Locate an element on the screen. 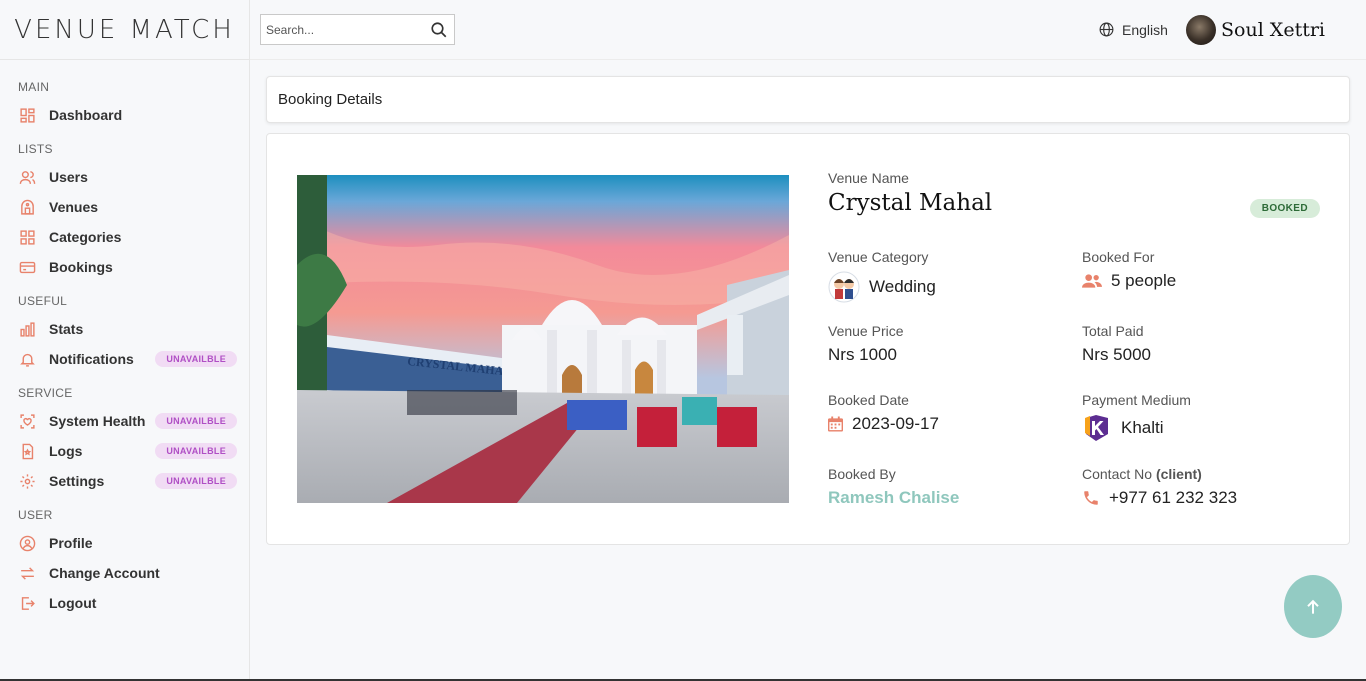 The width and height of the screenshot is (1366, 681). section-title-user: USER is located at coordinates (35, 515).